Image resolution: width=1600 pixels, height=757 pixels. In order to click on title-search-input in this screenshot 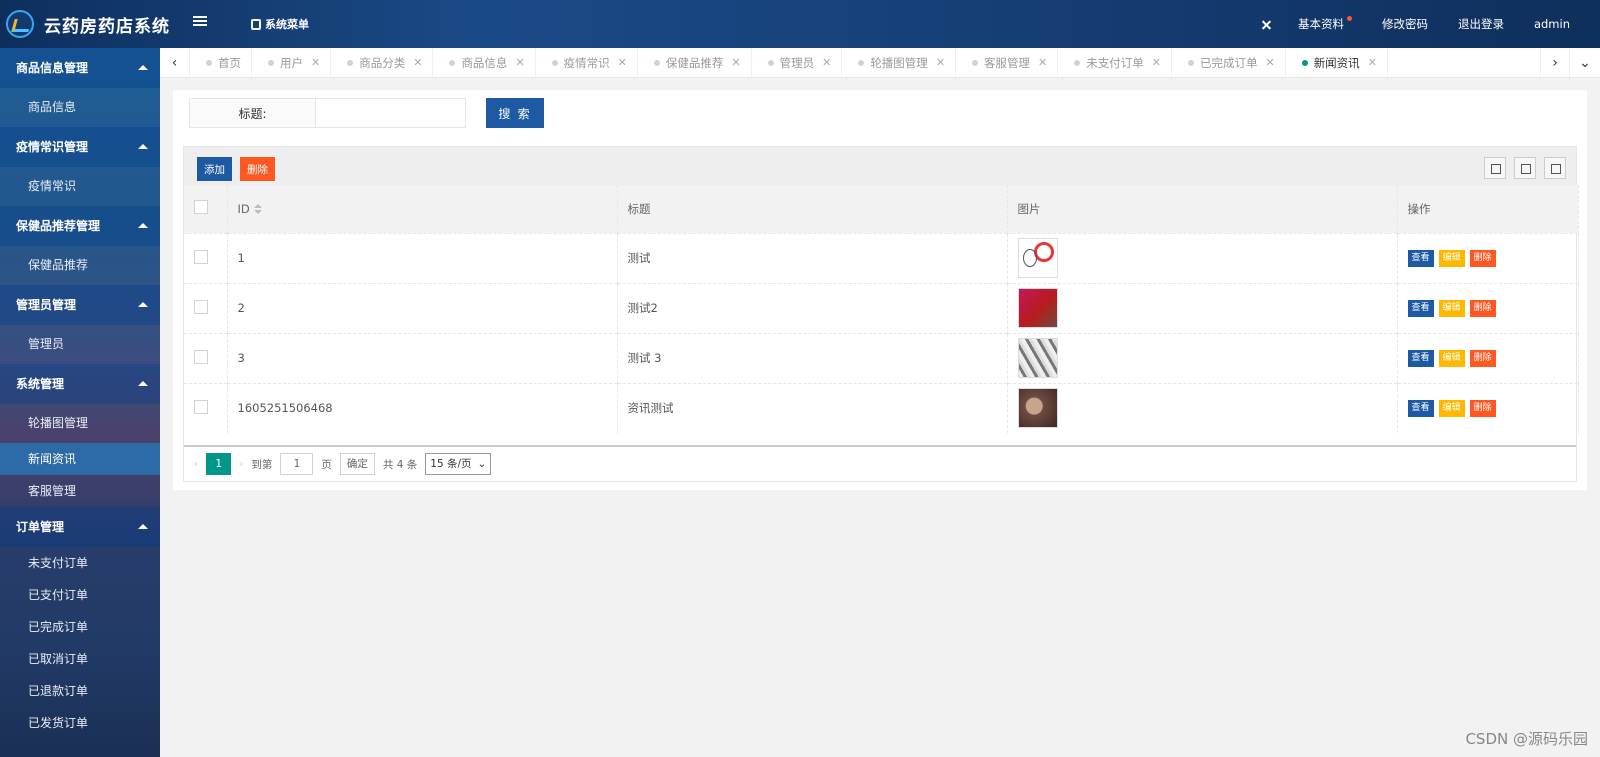, I will do `click(391, 113)`.